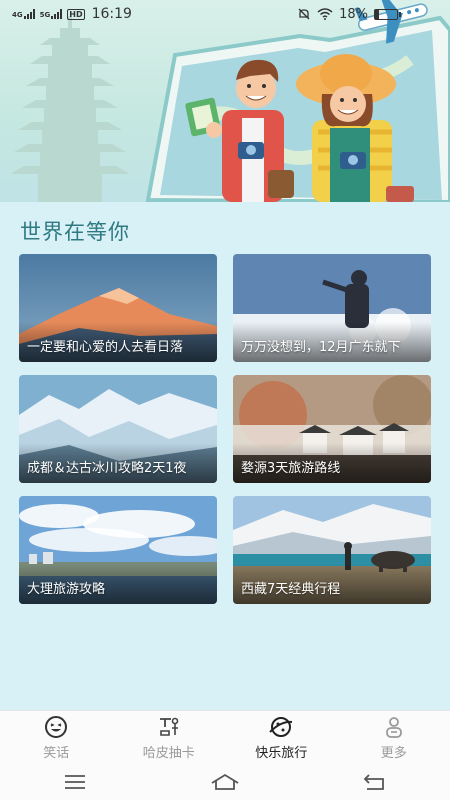 This screenshot has width=450, height=800. I want to click on battery-percent: 18%, so click(353, 14).